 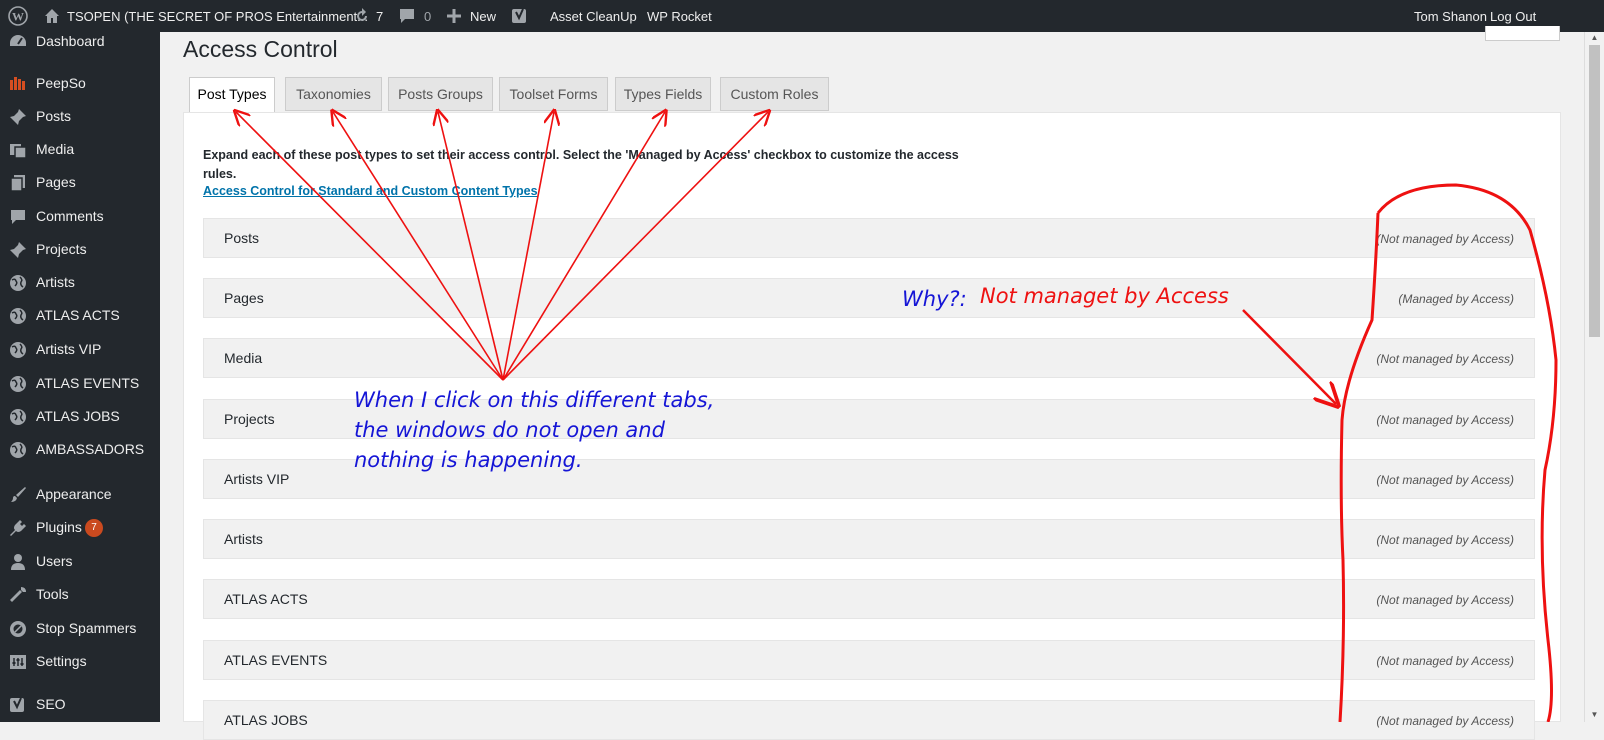 I want to click on scrollbar-thumb, so click(x=1594, y=191).